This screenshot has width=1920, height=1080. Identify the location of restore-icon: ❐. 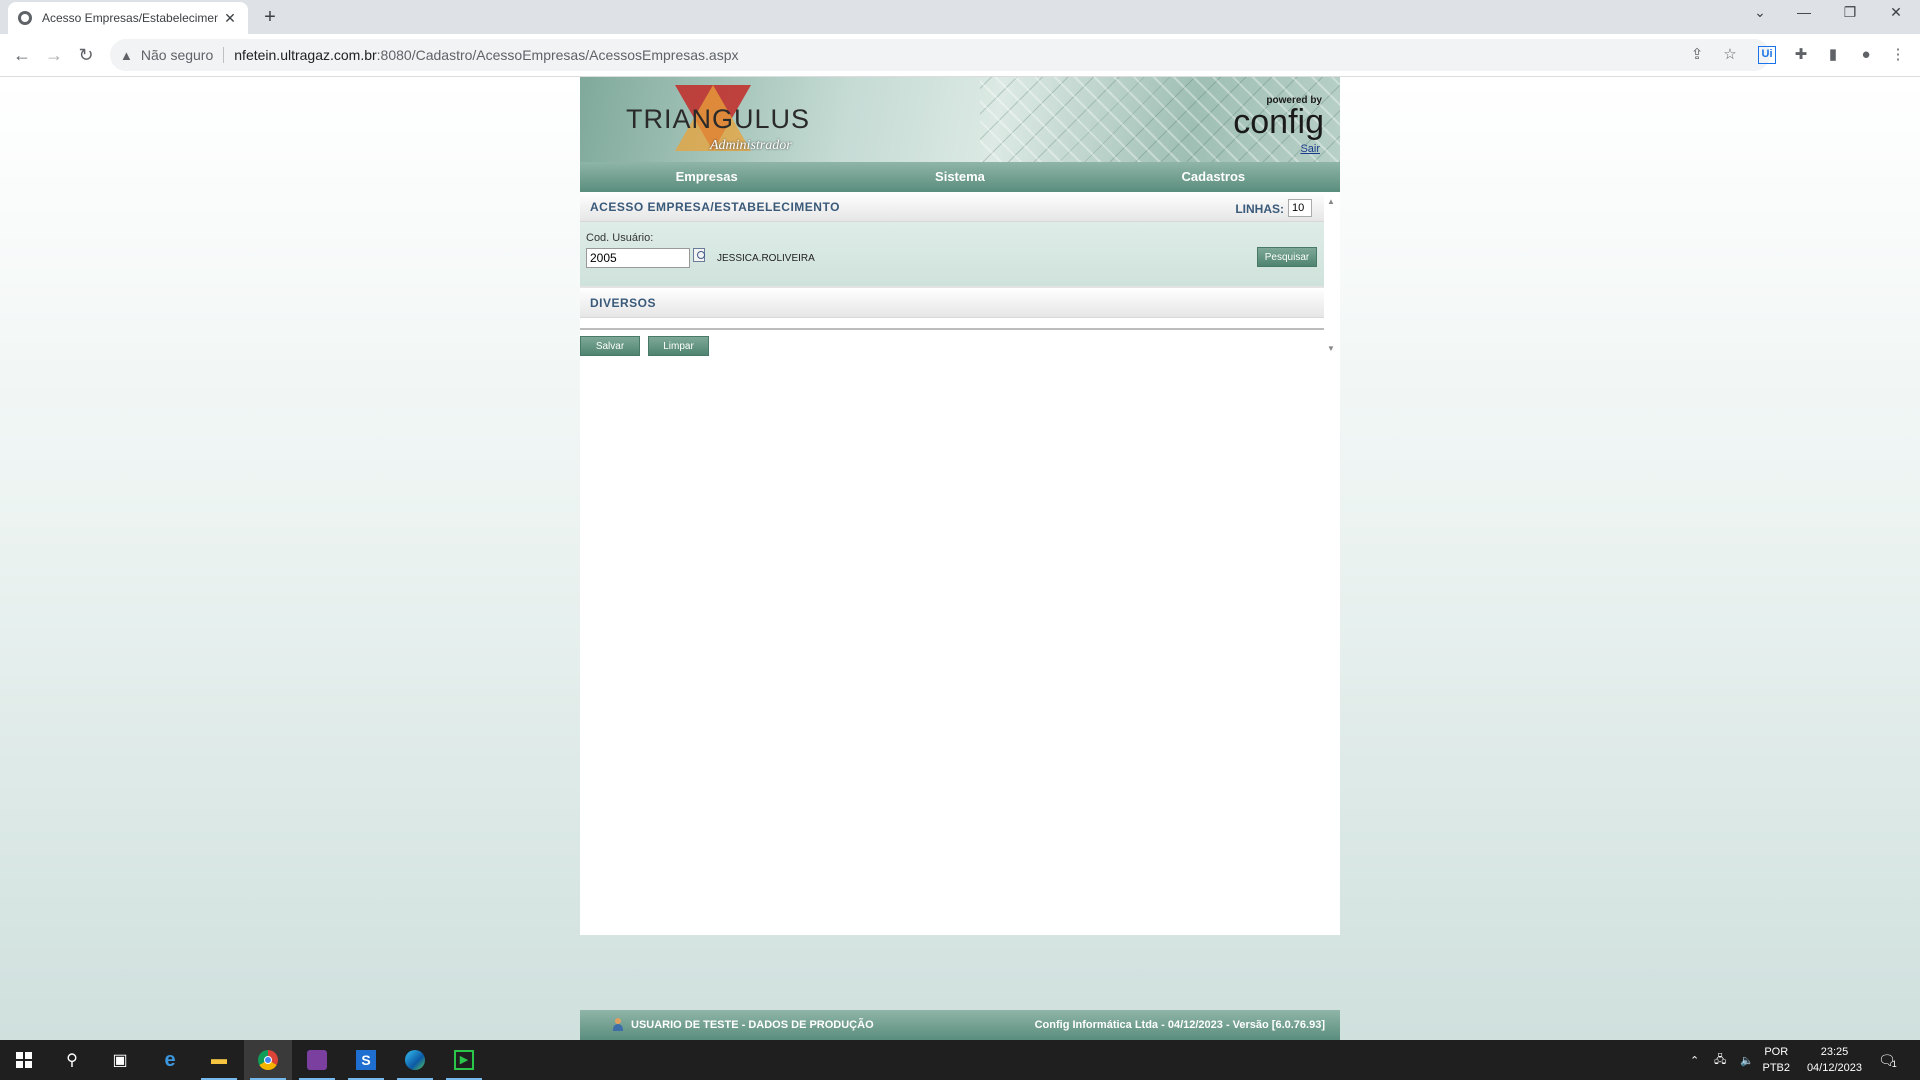
(1850, 12).